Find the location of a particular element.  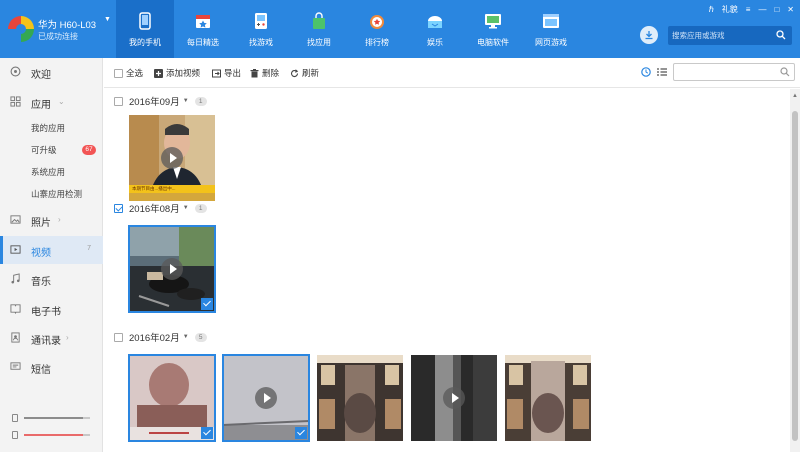

export-button: 导出 is located at coordinates (226, 73).